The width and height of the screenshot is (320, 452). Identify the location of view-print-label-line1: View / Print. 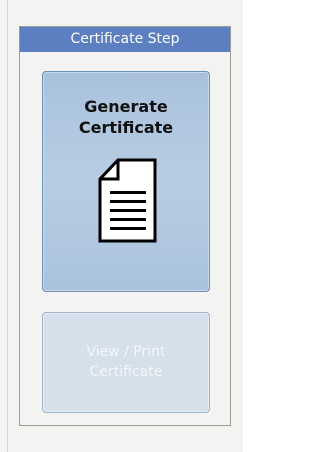
(126, 352).